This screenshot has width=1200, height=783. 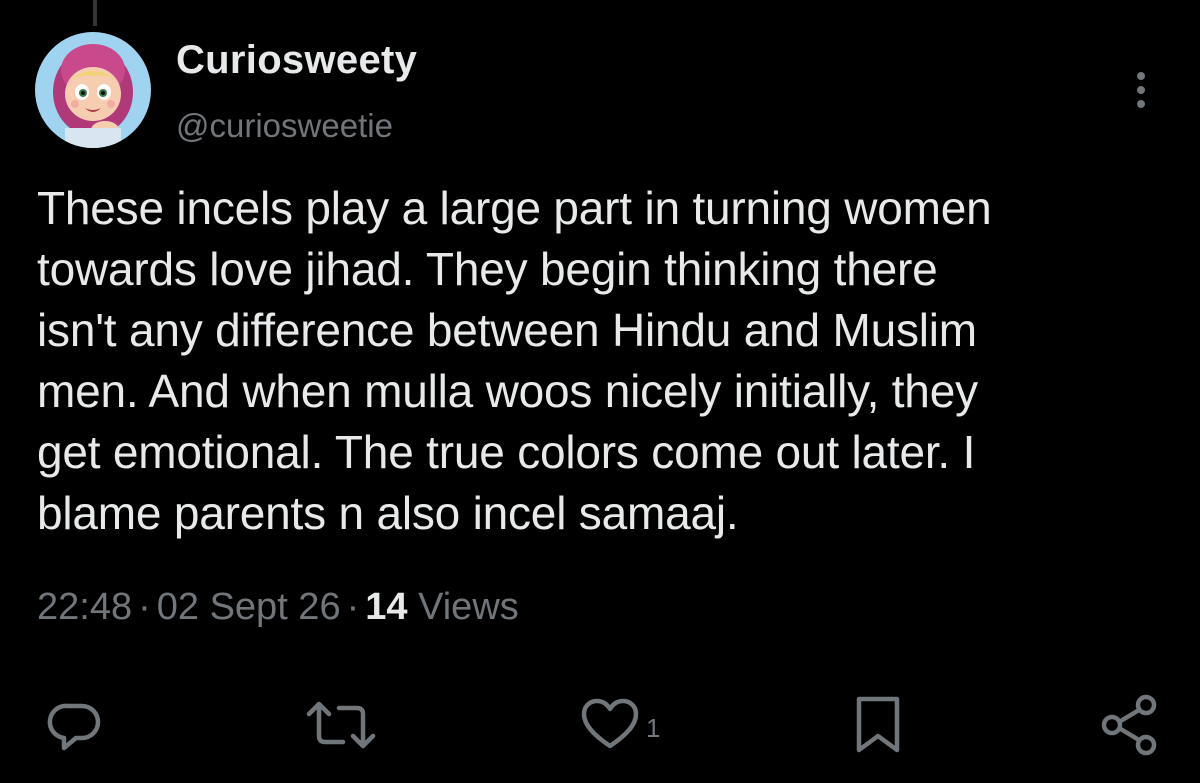 I want to click on cartoon-girl-avatar-icon, so click(x=93, y=90).